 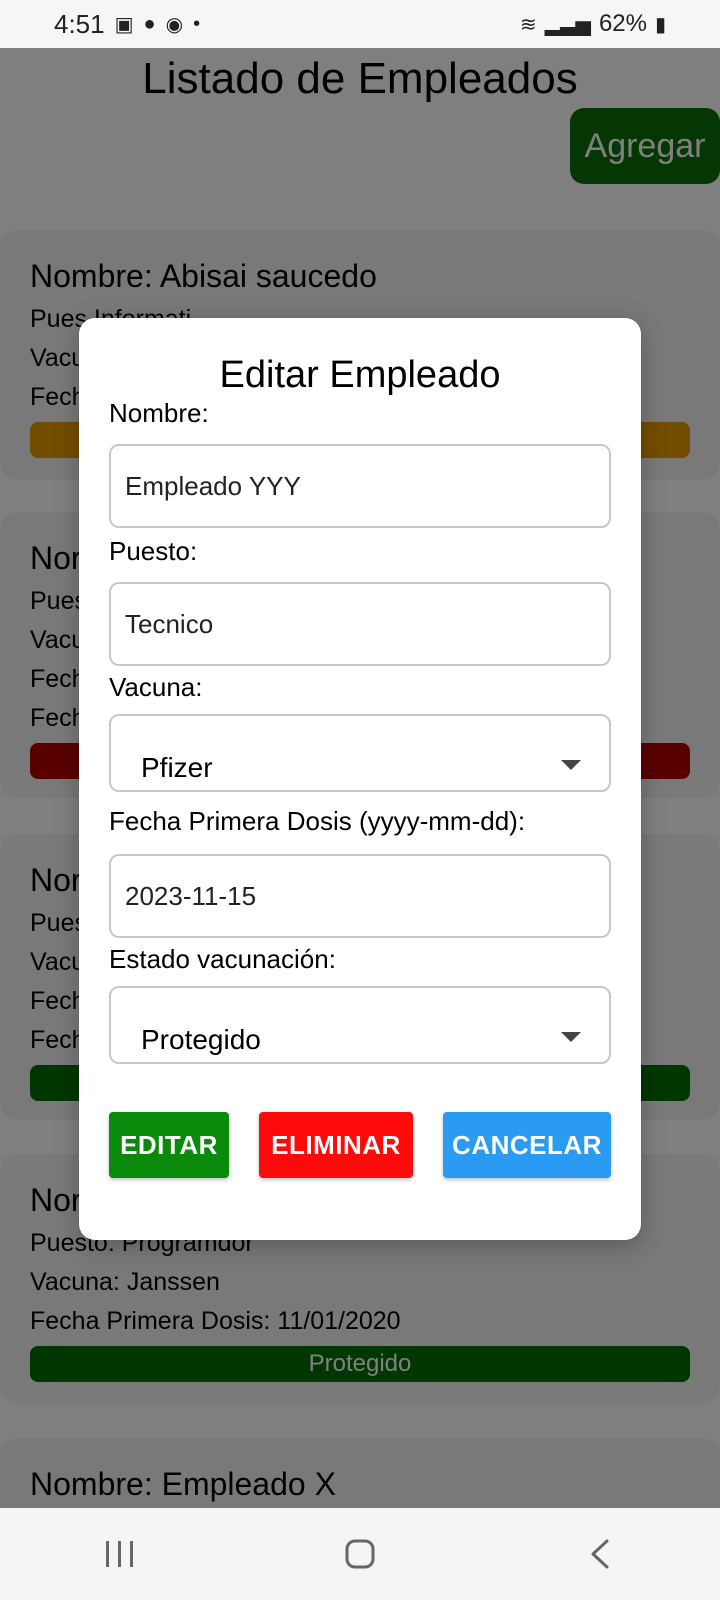 I want to click on dialog-title: Editar Empleado, so click(x=360, y=375).